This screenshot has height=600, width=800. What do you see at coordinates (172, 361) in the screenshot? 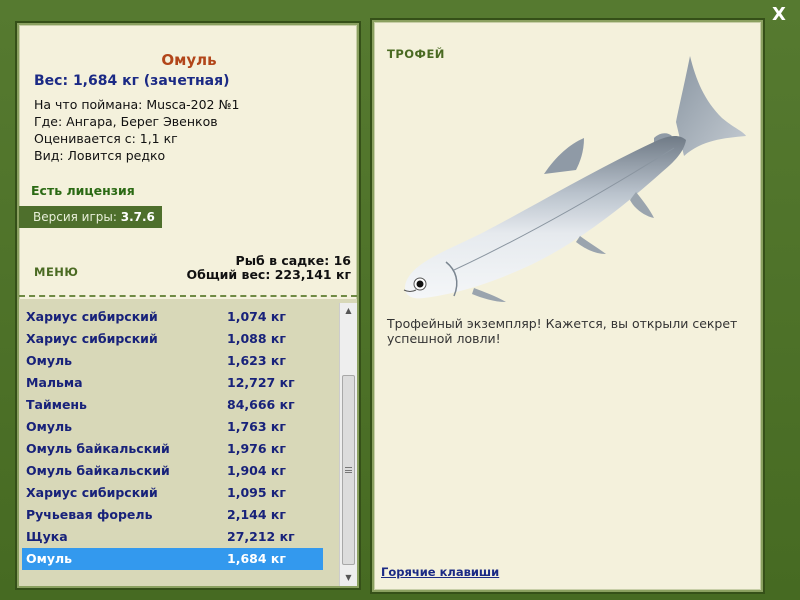
I see `catch-list-row: Омуль 1,623 кг` at bounding box center [172, 361].